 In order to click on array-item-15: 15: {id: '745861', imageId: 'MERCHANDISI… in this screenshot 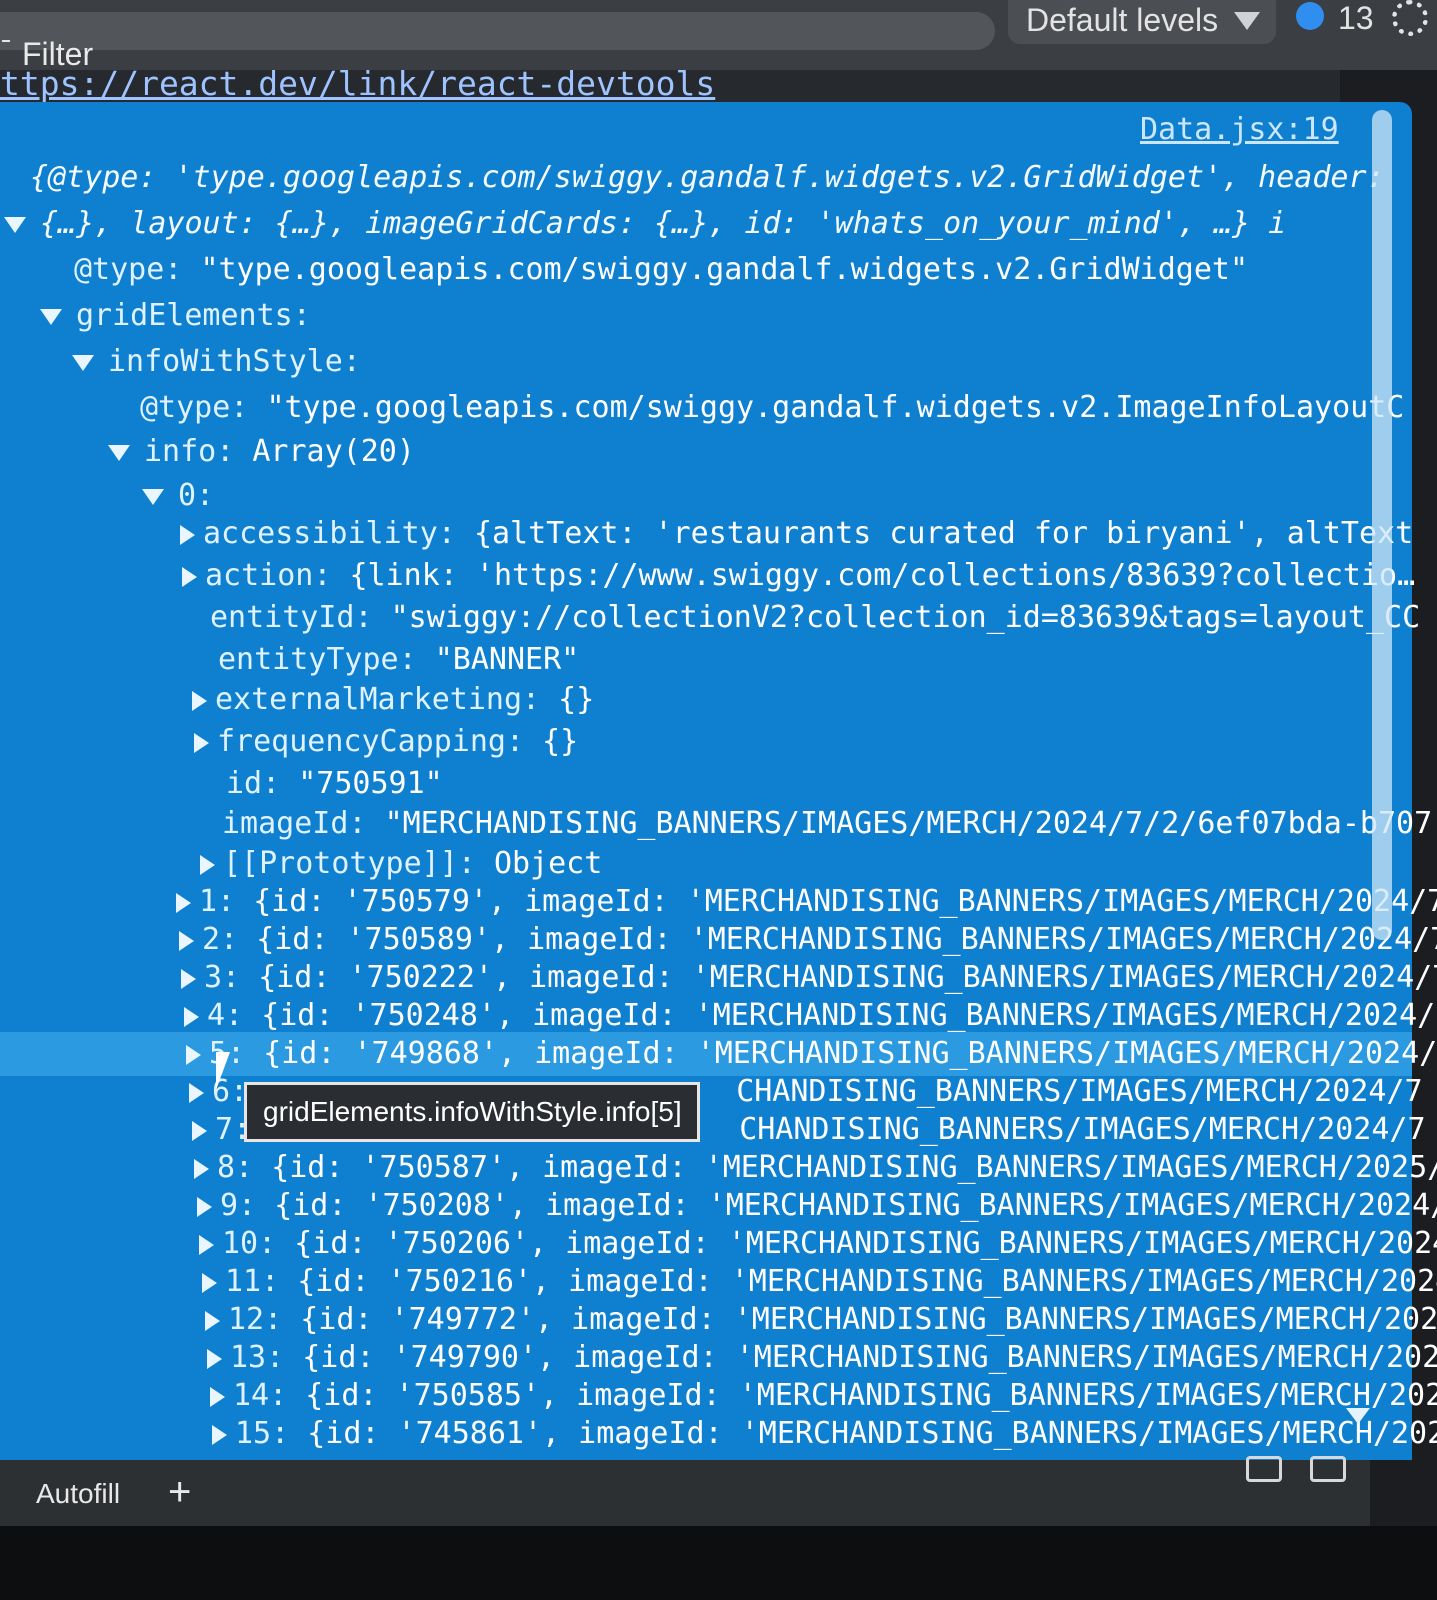, I will do `click(824, 1433)`.